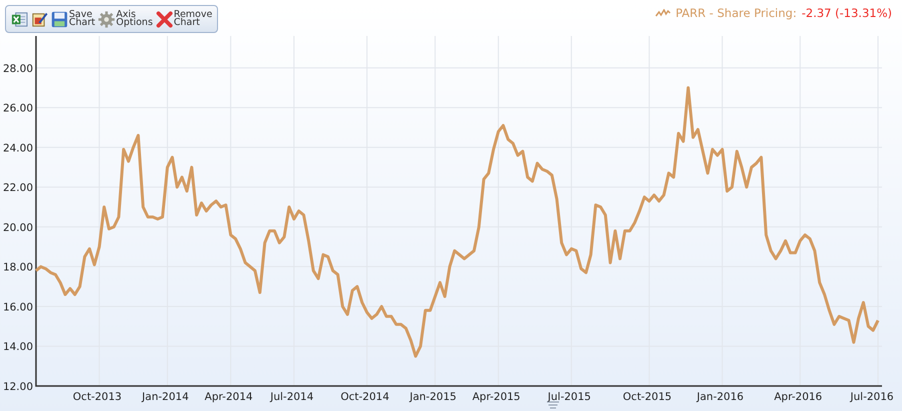 The height and width of the screenshot is (411, 902). Describe the element at coordinates (39, 19) in the screenshot. I see `edit-image-icon` at that location.